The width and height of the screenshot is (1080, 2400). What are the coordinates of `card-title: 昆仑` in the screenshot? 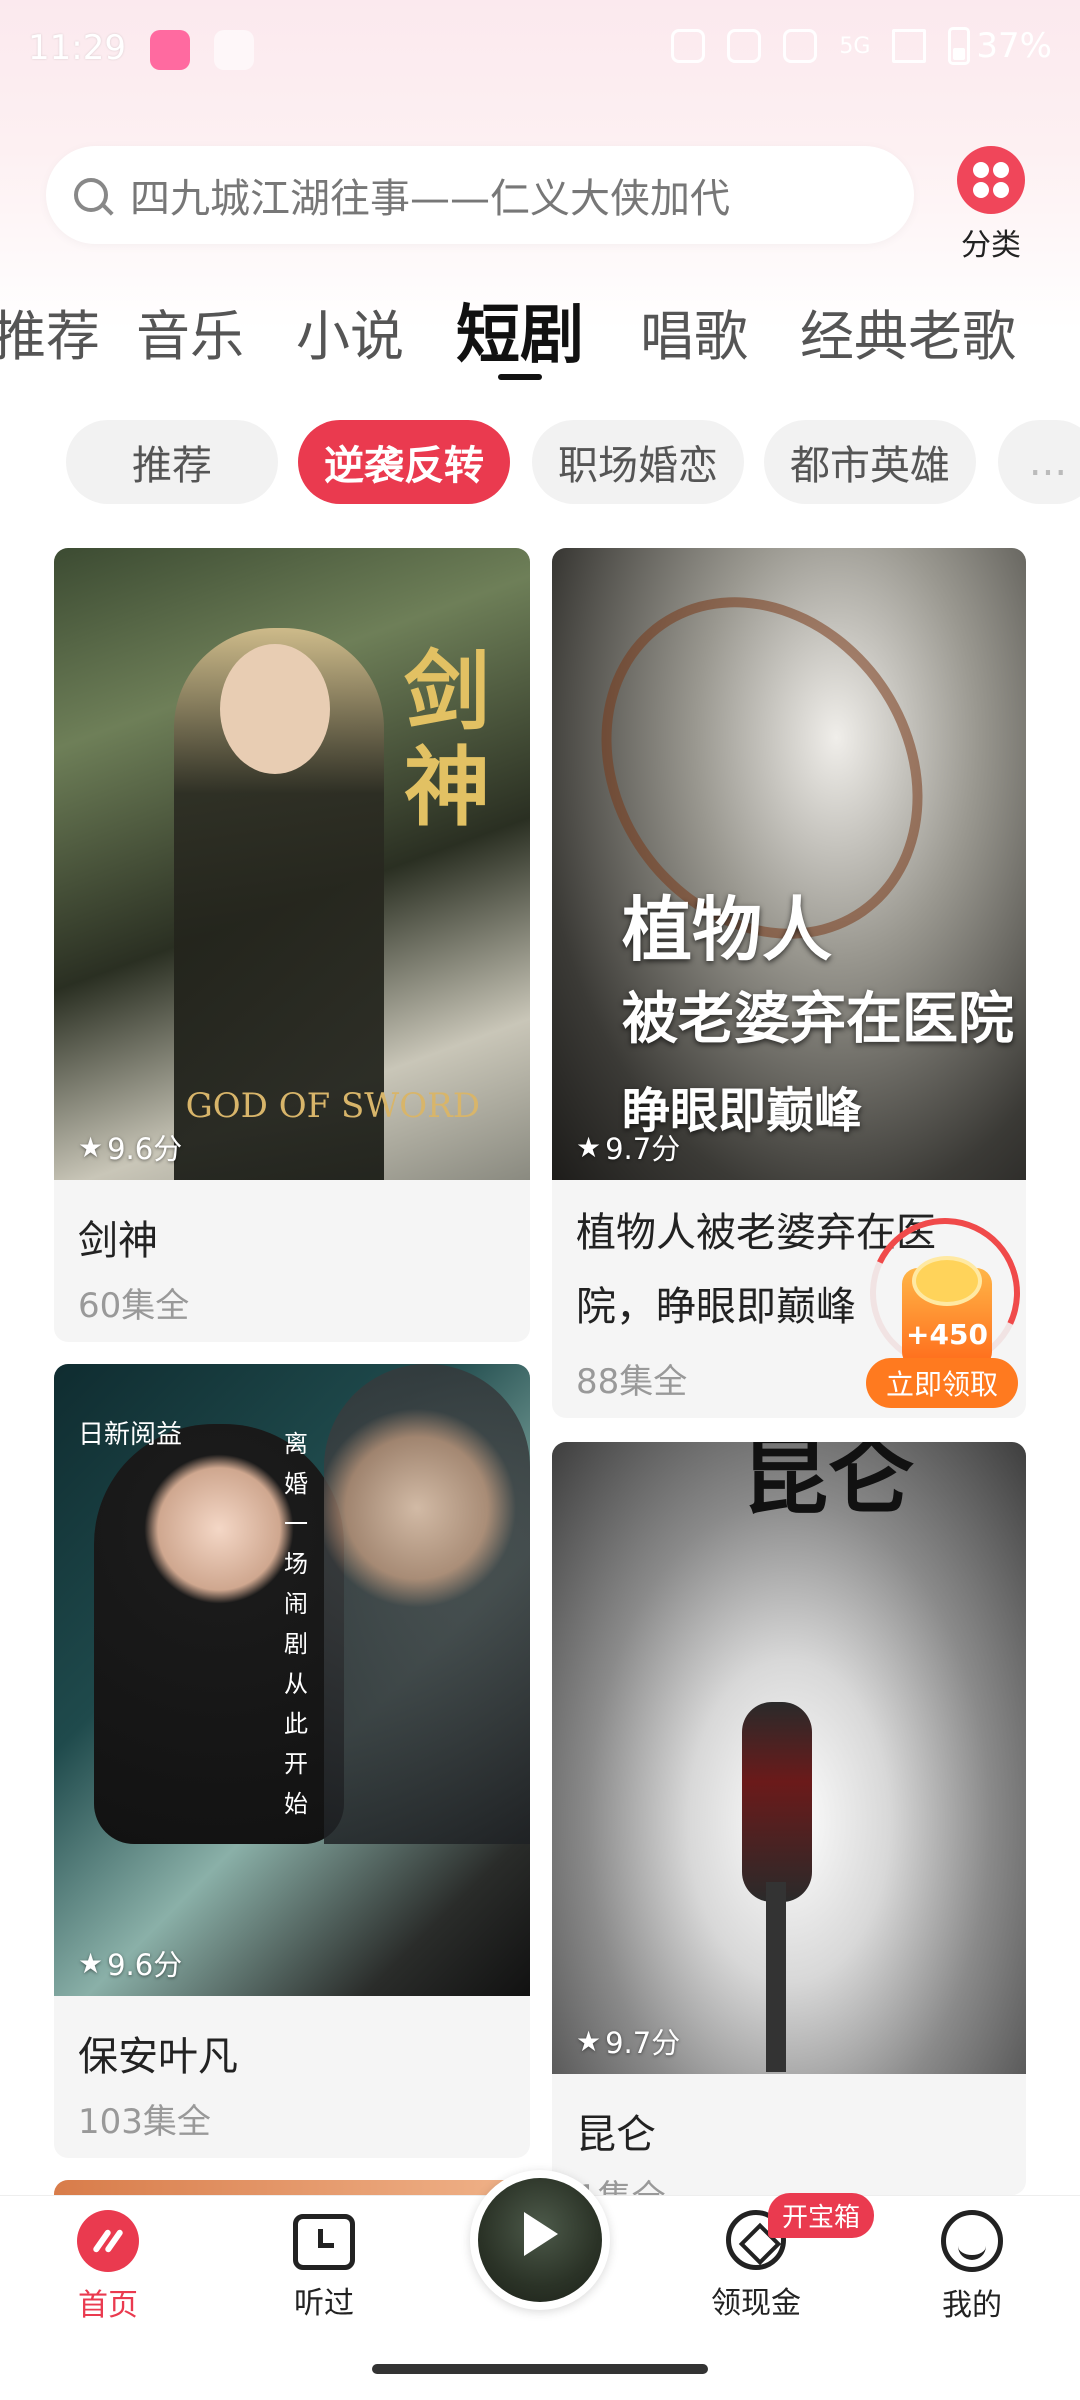 It's located at (616, 2135).